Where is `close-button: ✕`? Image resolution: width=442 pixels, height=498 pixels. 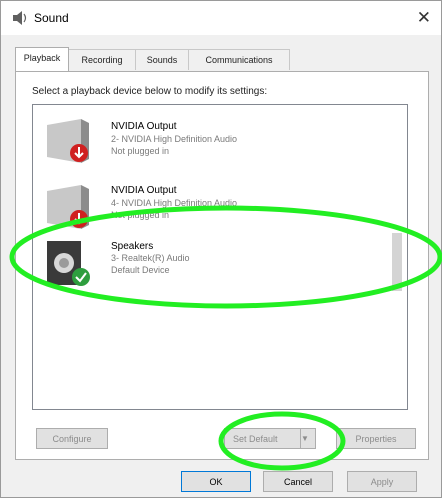
close-button: ✕ is located at coordinates (424, 18).